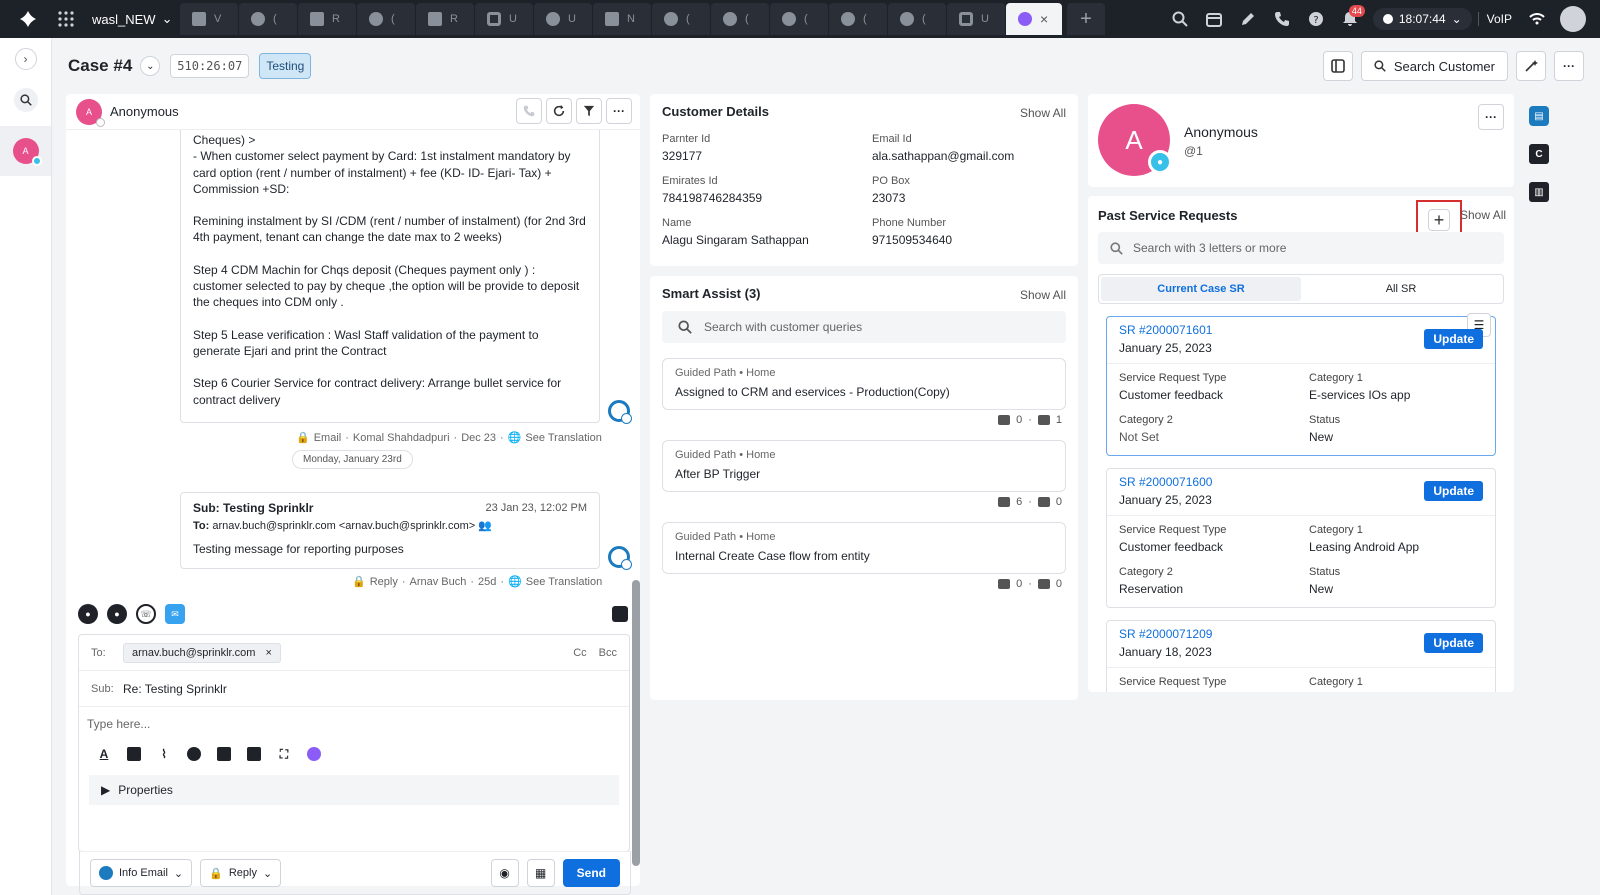 The width and height of the screenshot is (1600, 895). What do you see at coordinates (864, 466) in the screenshot?
I see `guided-path-item: Guided Path • Home After BP Trigger` at bounding box center [864, 466].